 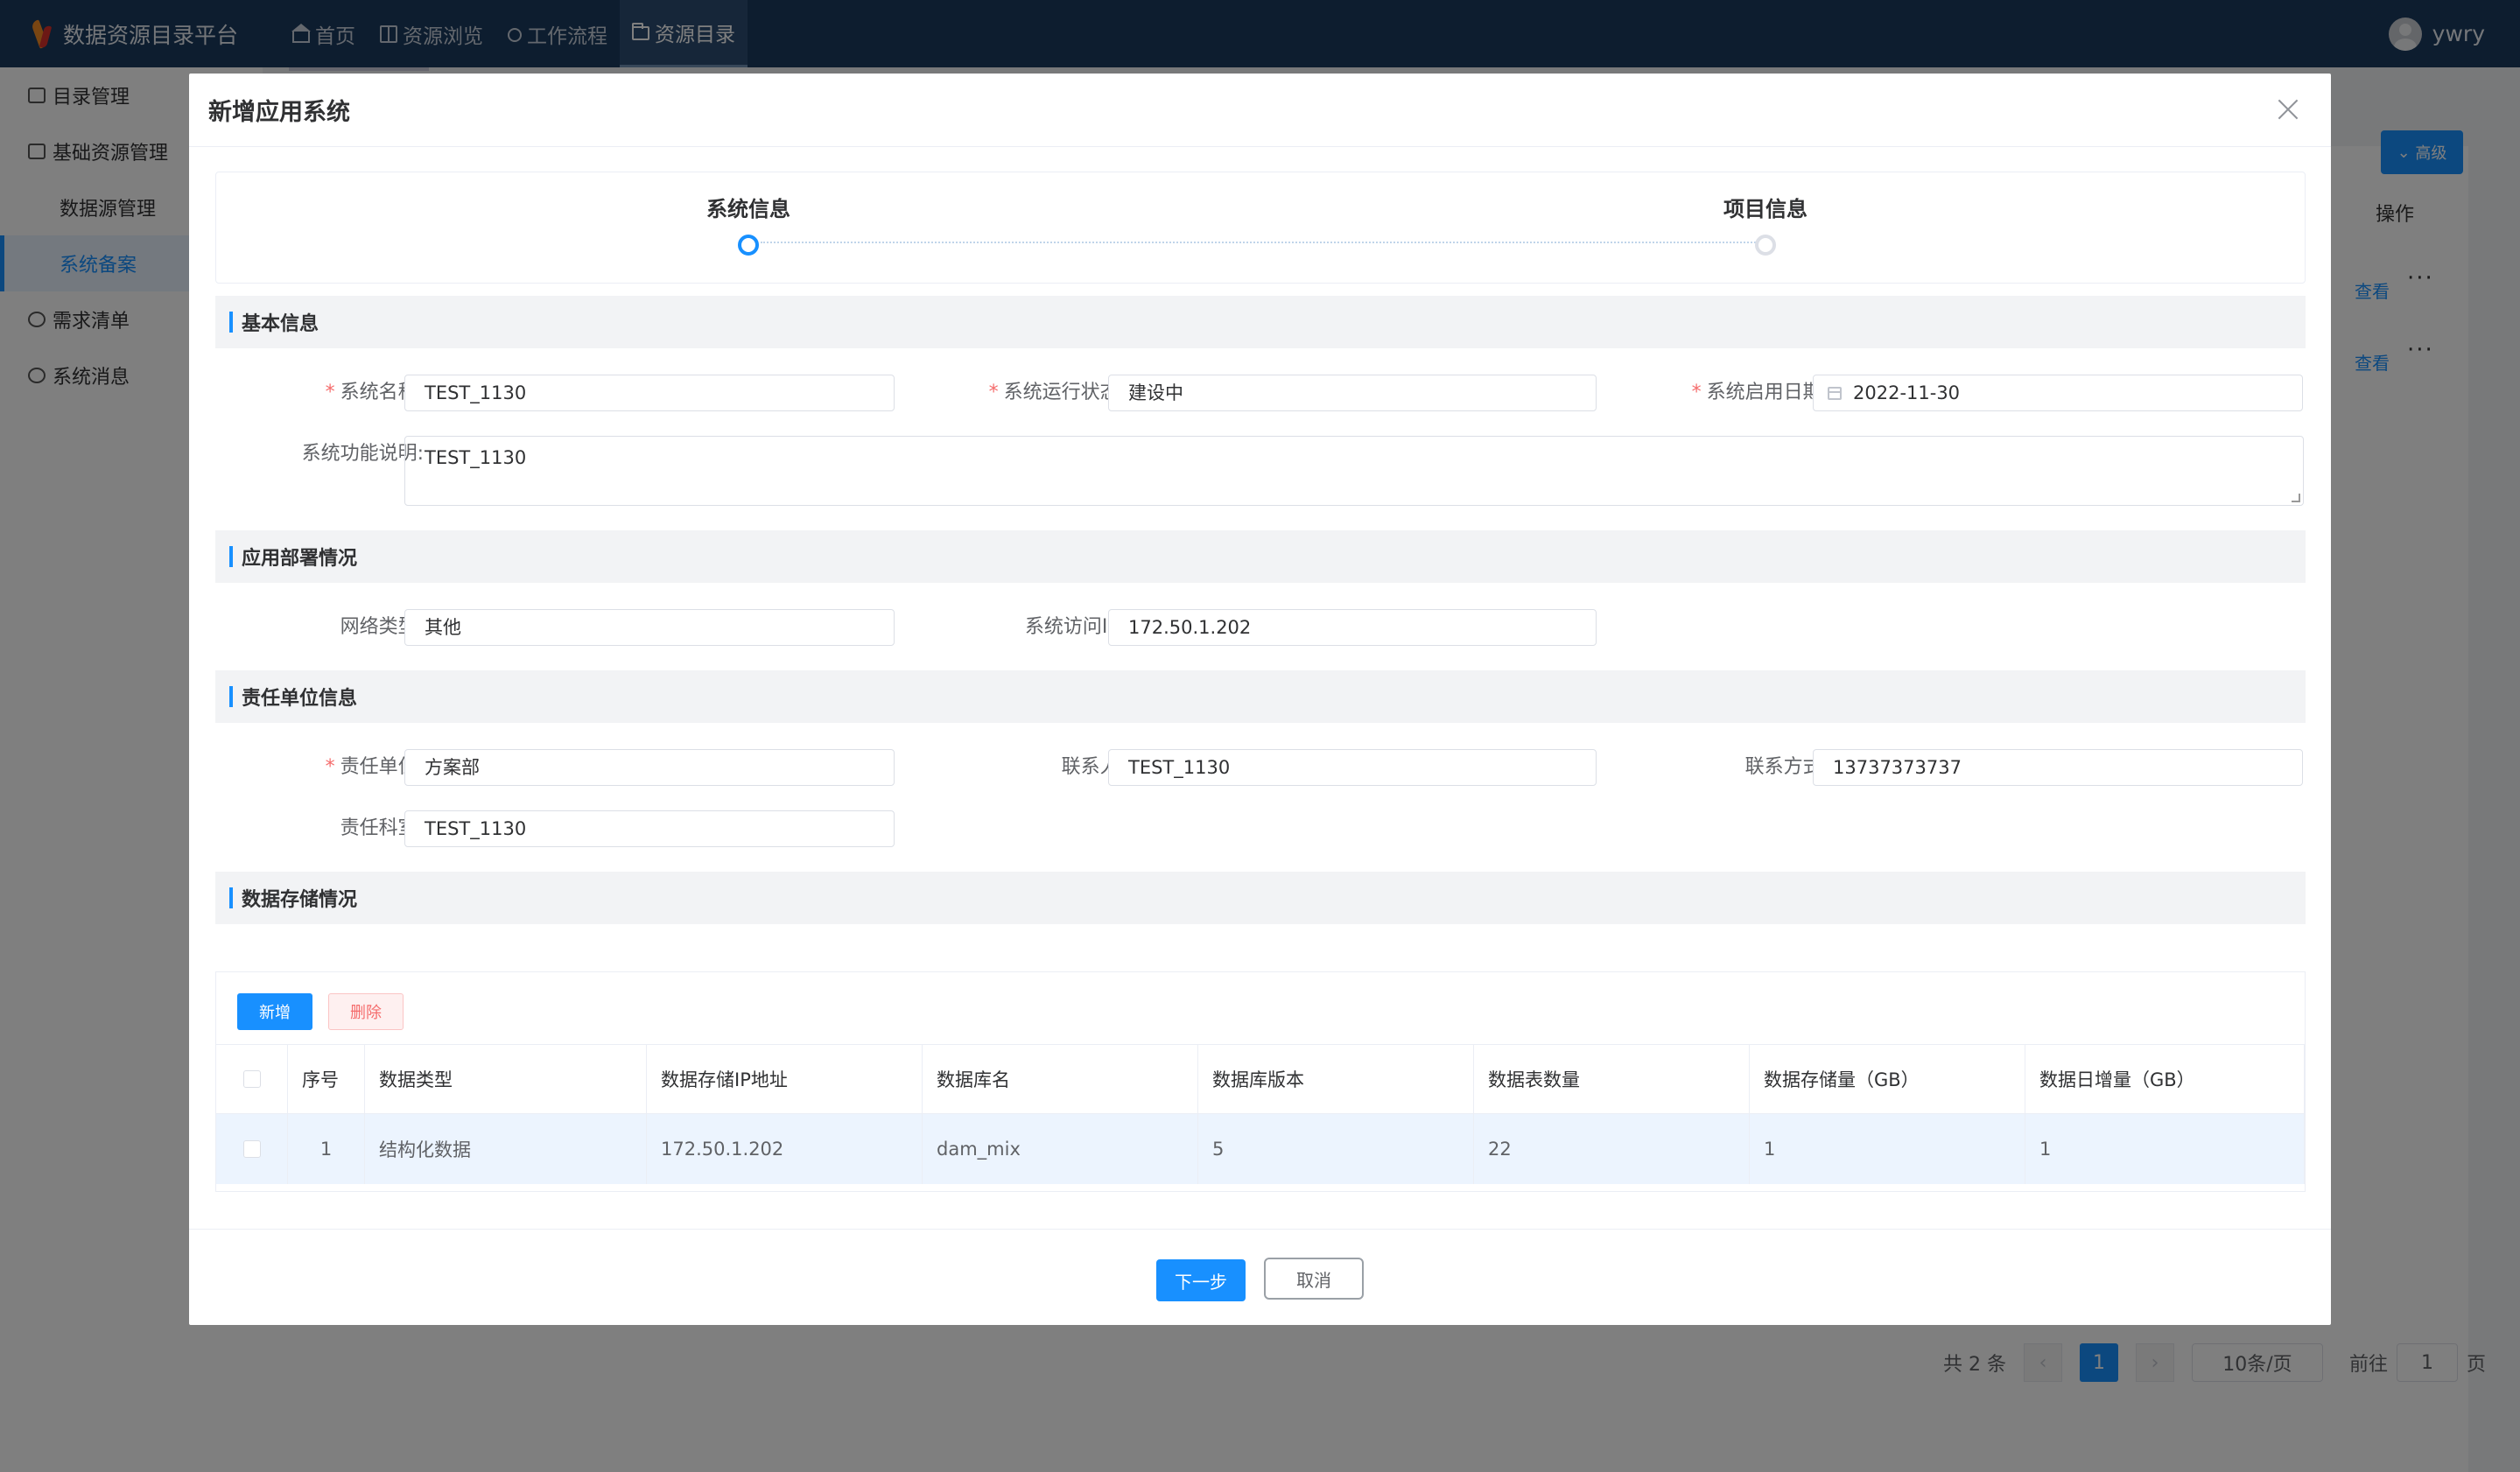 I want to click on contact-phone-input: 13737373737, so click(x=2058, y=767).